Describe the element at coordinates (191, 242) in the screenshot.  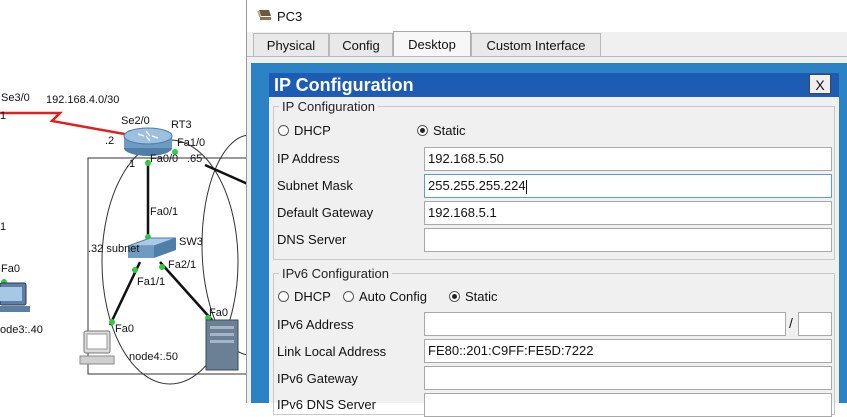
I see `label-sw3: SW3` at that location.